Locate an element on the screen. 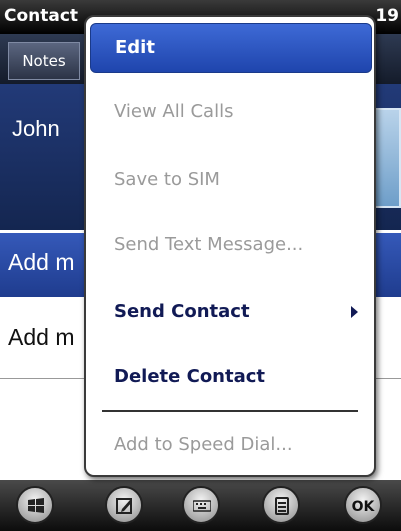 This screenshot has height=531, width=401. edit-button is located at coordinates (124, 505).